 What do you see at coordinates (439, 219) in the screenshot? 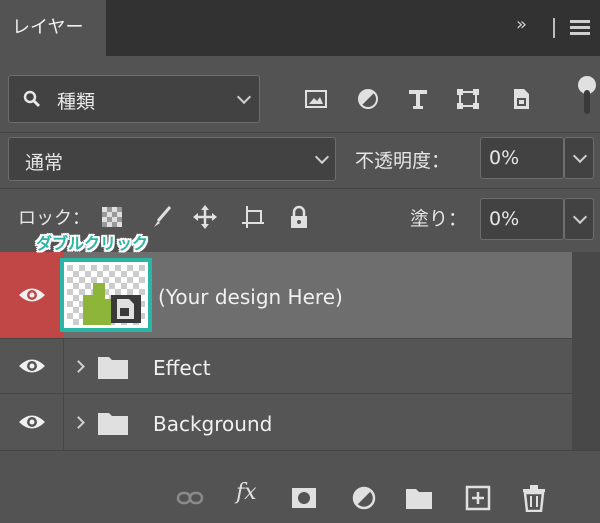
I see `fill-label: 塗り：` at bounding box center [439, 219].